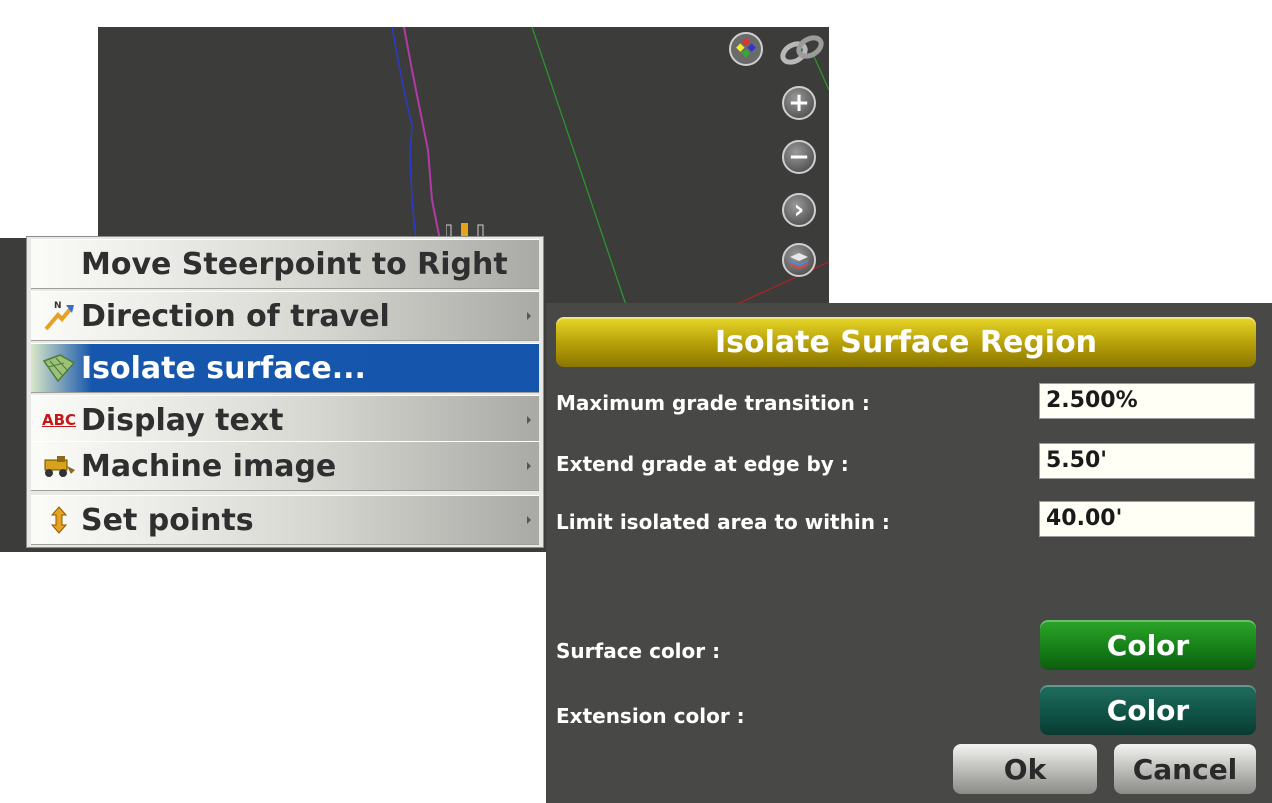 This screenshot has height=803, width=1272. I want to click on surface-icon, so click(59, 368).